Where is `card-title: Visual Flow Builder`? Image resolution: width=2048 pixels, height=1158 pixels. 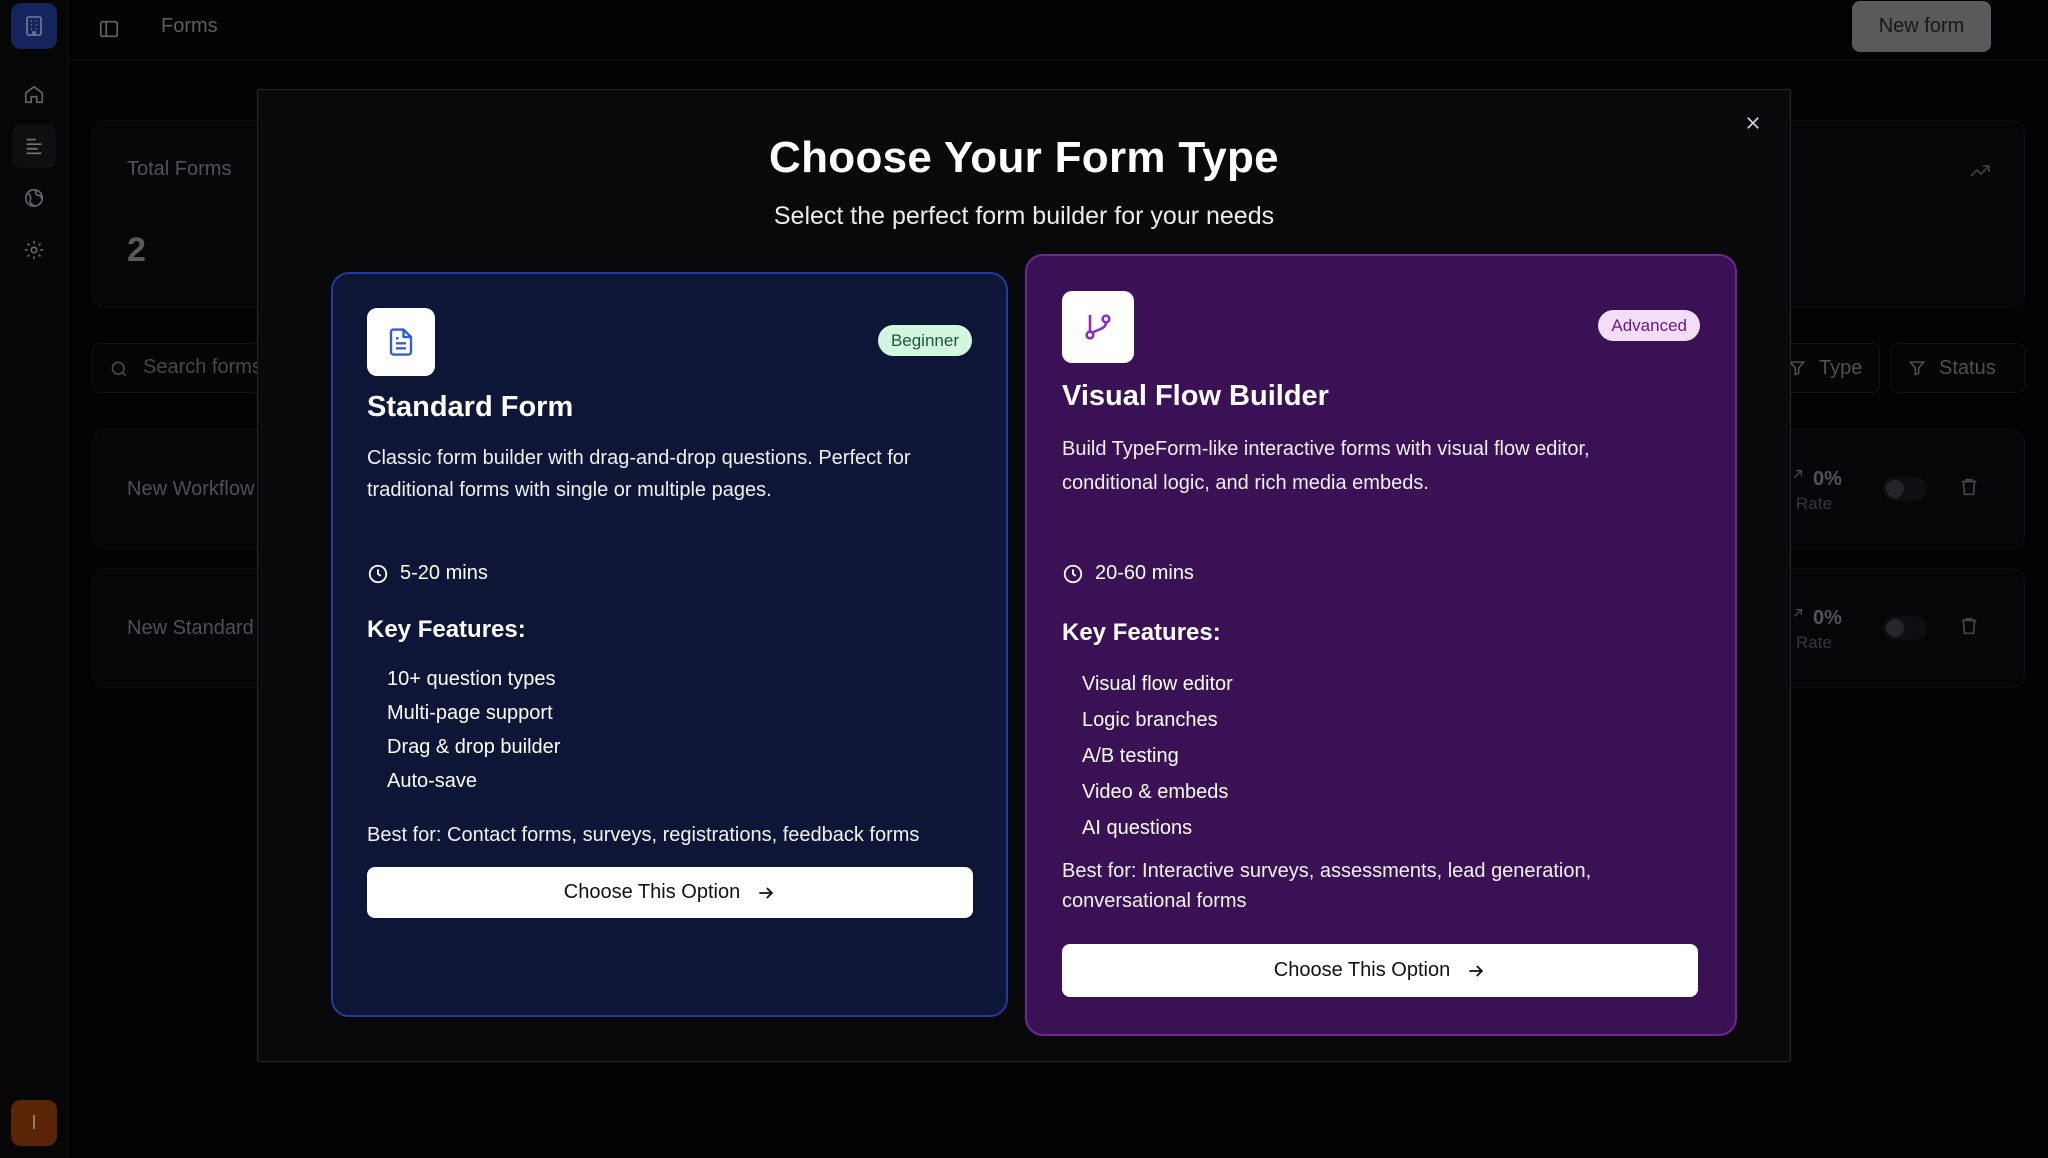 card-title: Visual Flow Builder is located at coordinates (1195, 396).